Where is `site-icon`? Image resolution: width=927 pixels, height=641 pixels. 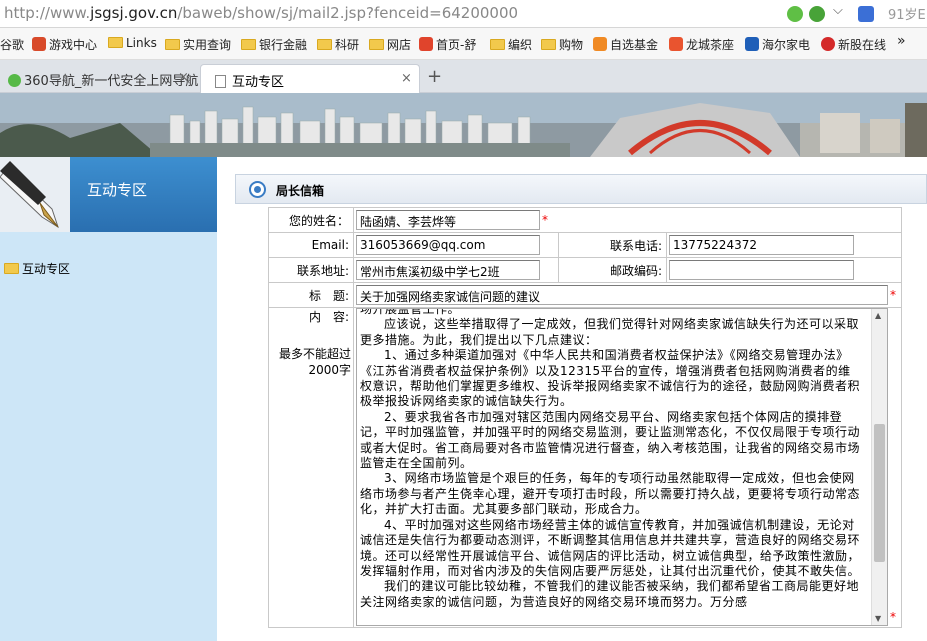
site-icon is located at coordinates (426, 44).